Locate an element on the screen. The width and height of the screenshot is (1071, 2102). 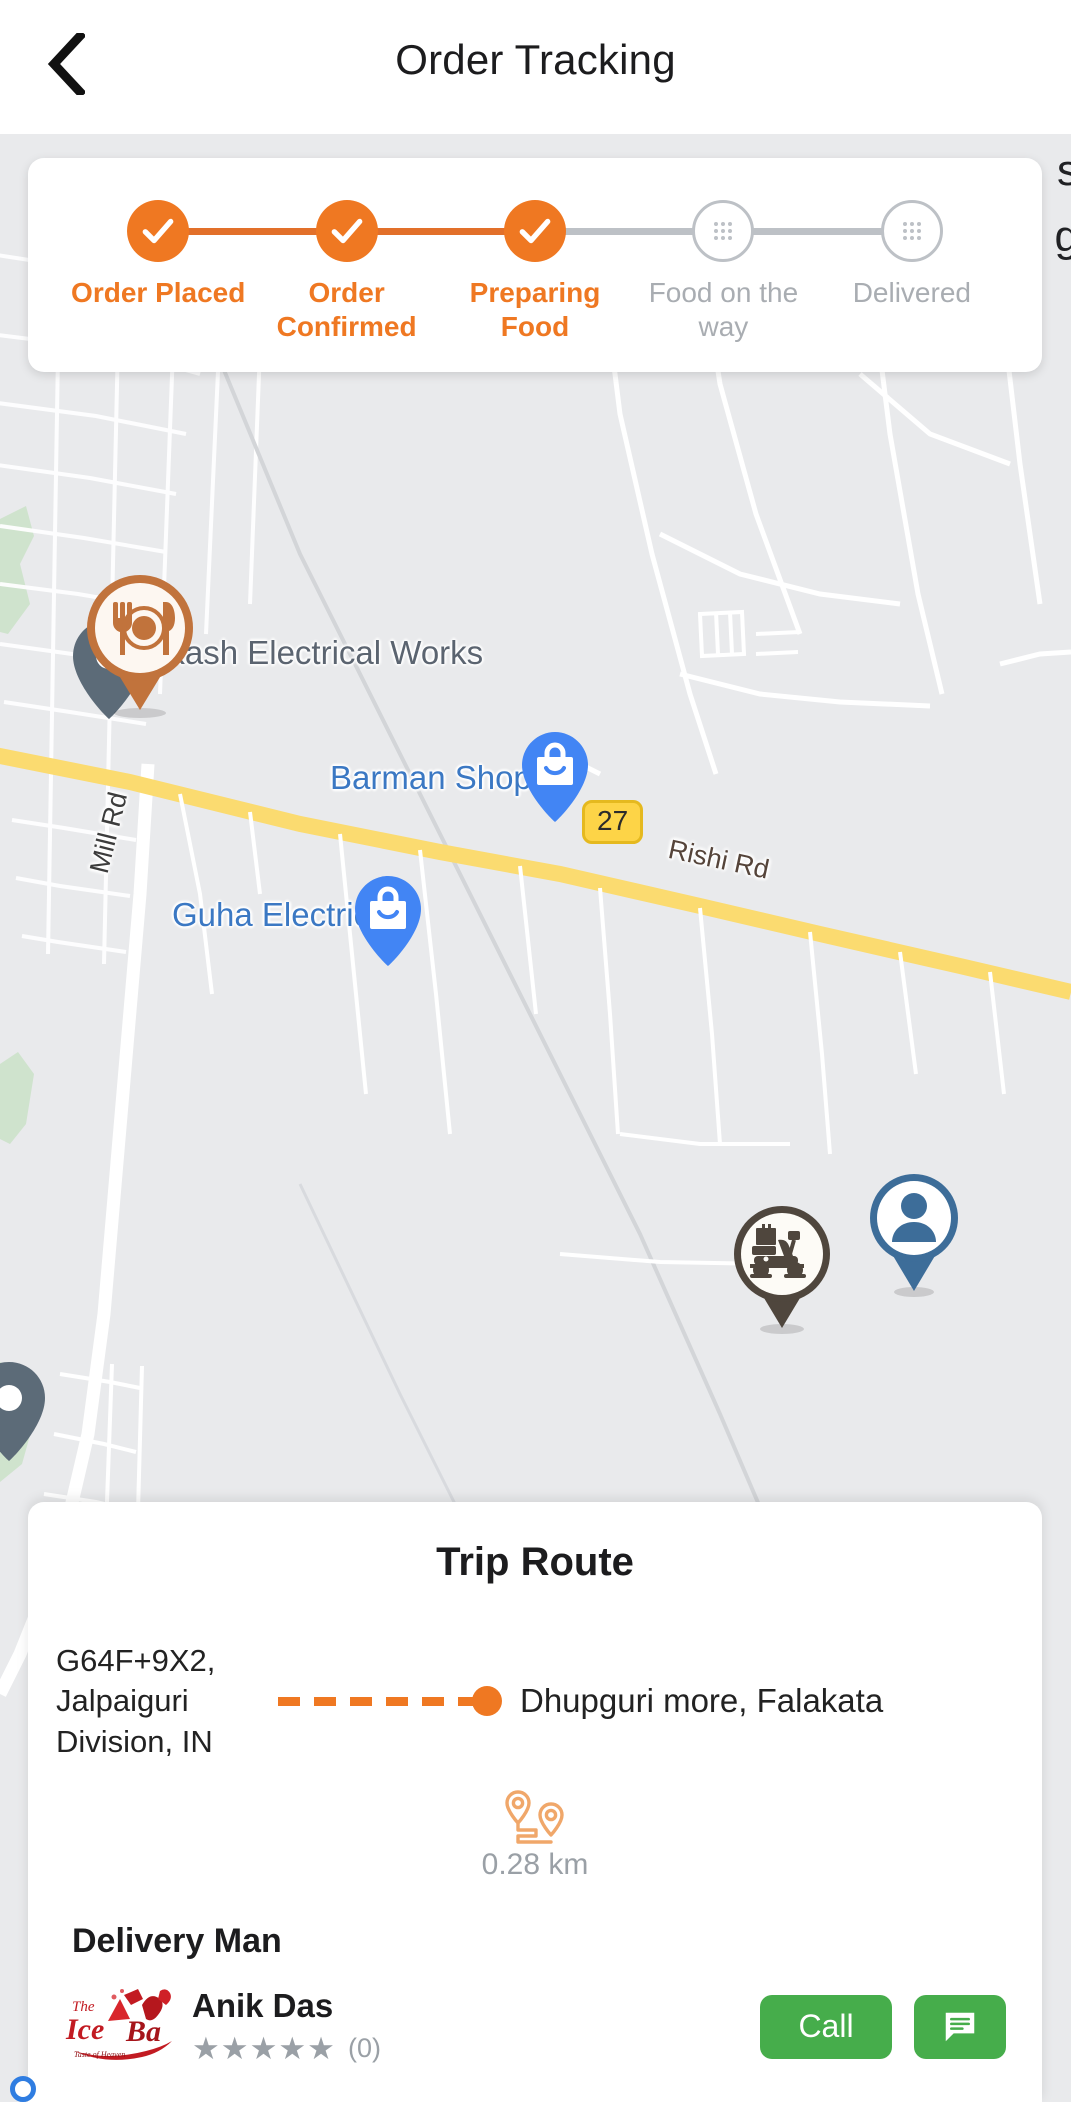
status-step-food-on-the-way: Food on the way is located at coordinates (723, 272).